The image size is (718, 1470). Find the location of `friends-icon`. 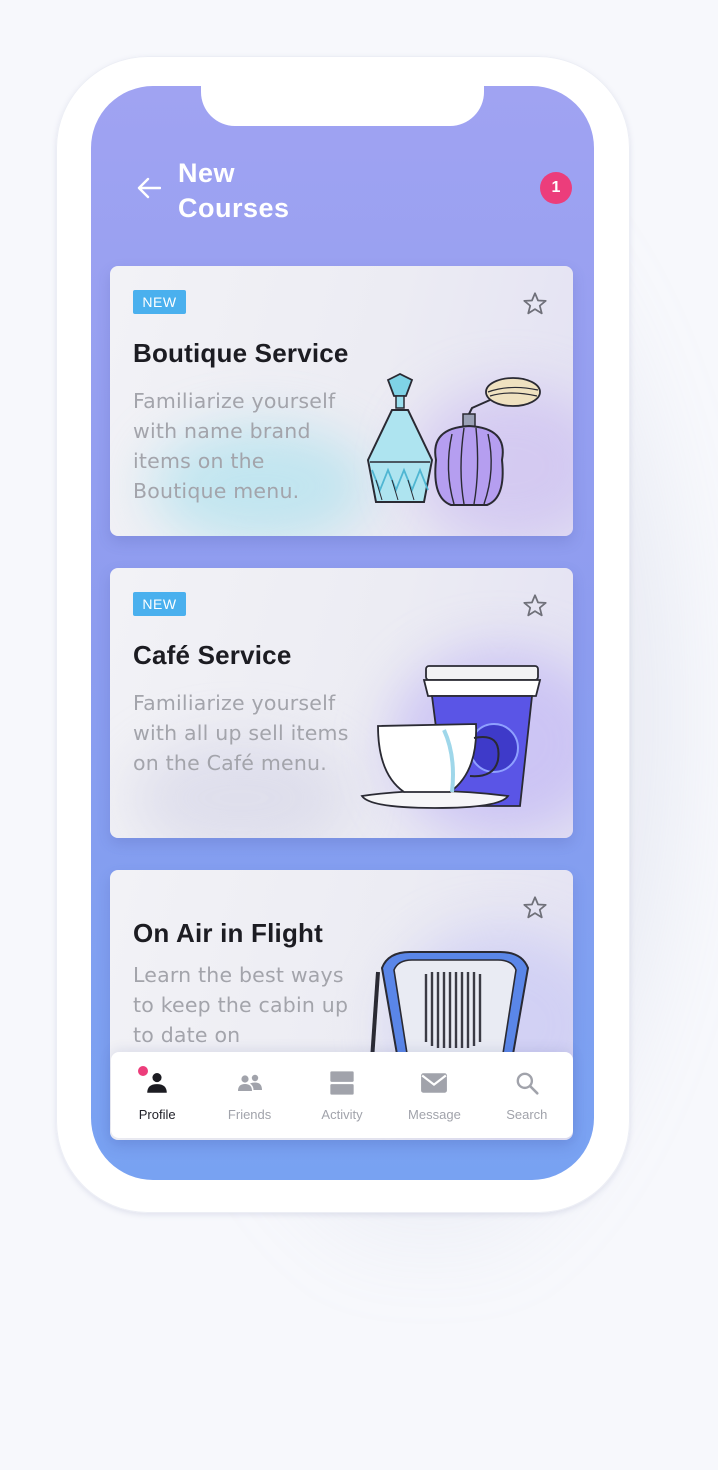

friends-icon is located at coordinates (250, 1083).